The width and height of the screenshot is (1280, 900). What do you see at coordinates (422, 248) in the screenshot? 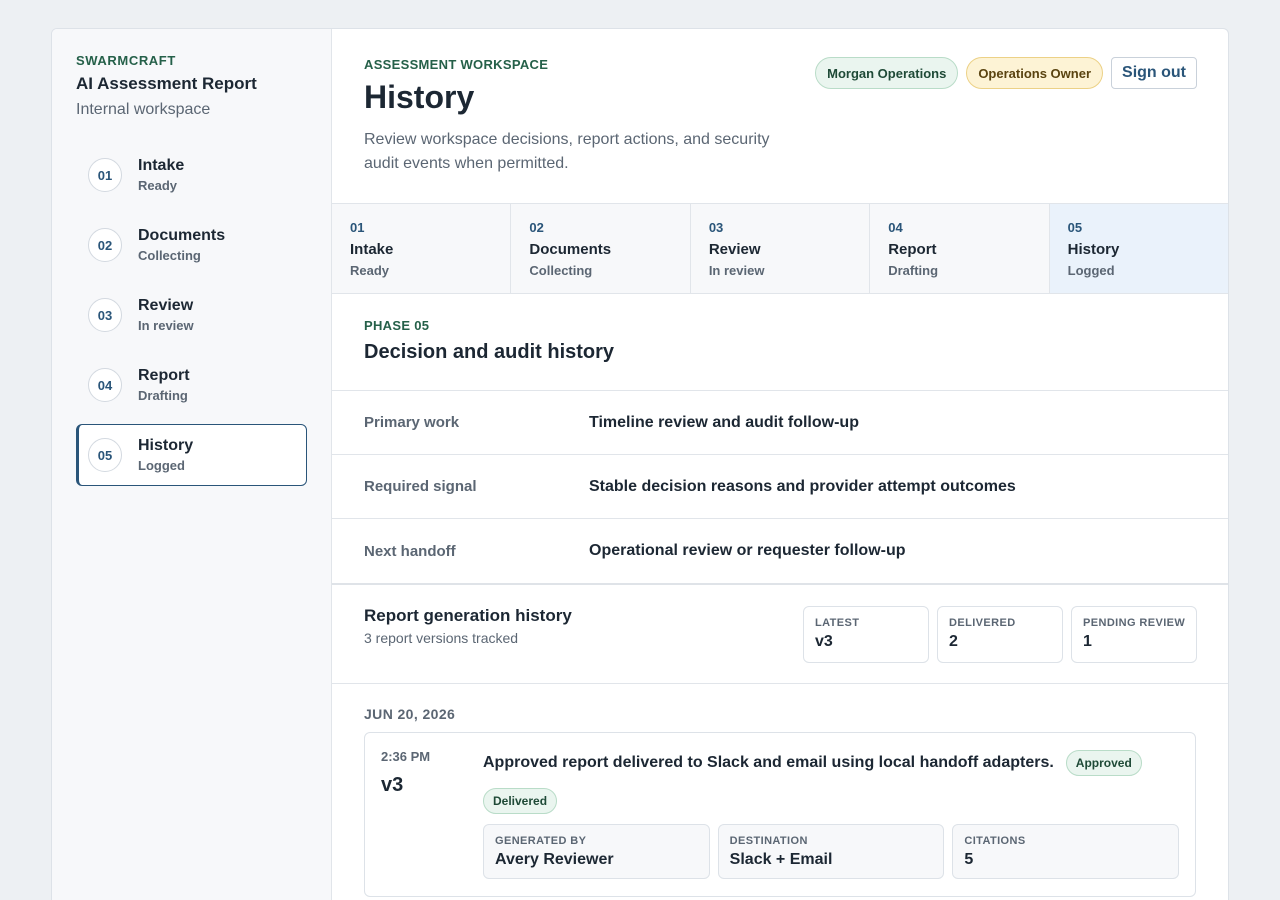
I see `tab-intake: 01 Intake Ready` at bounding box center [422, 248].